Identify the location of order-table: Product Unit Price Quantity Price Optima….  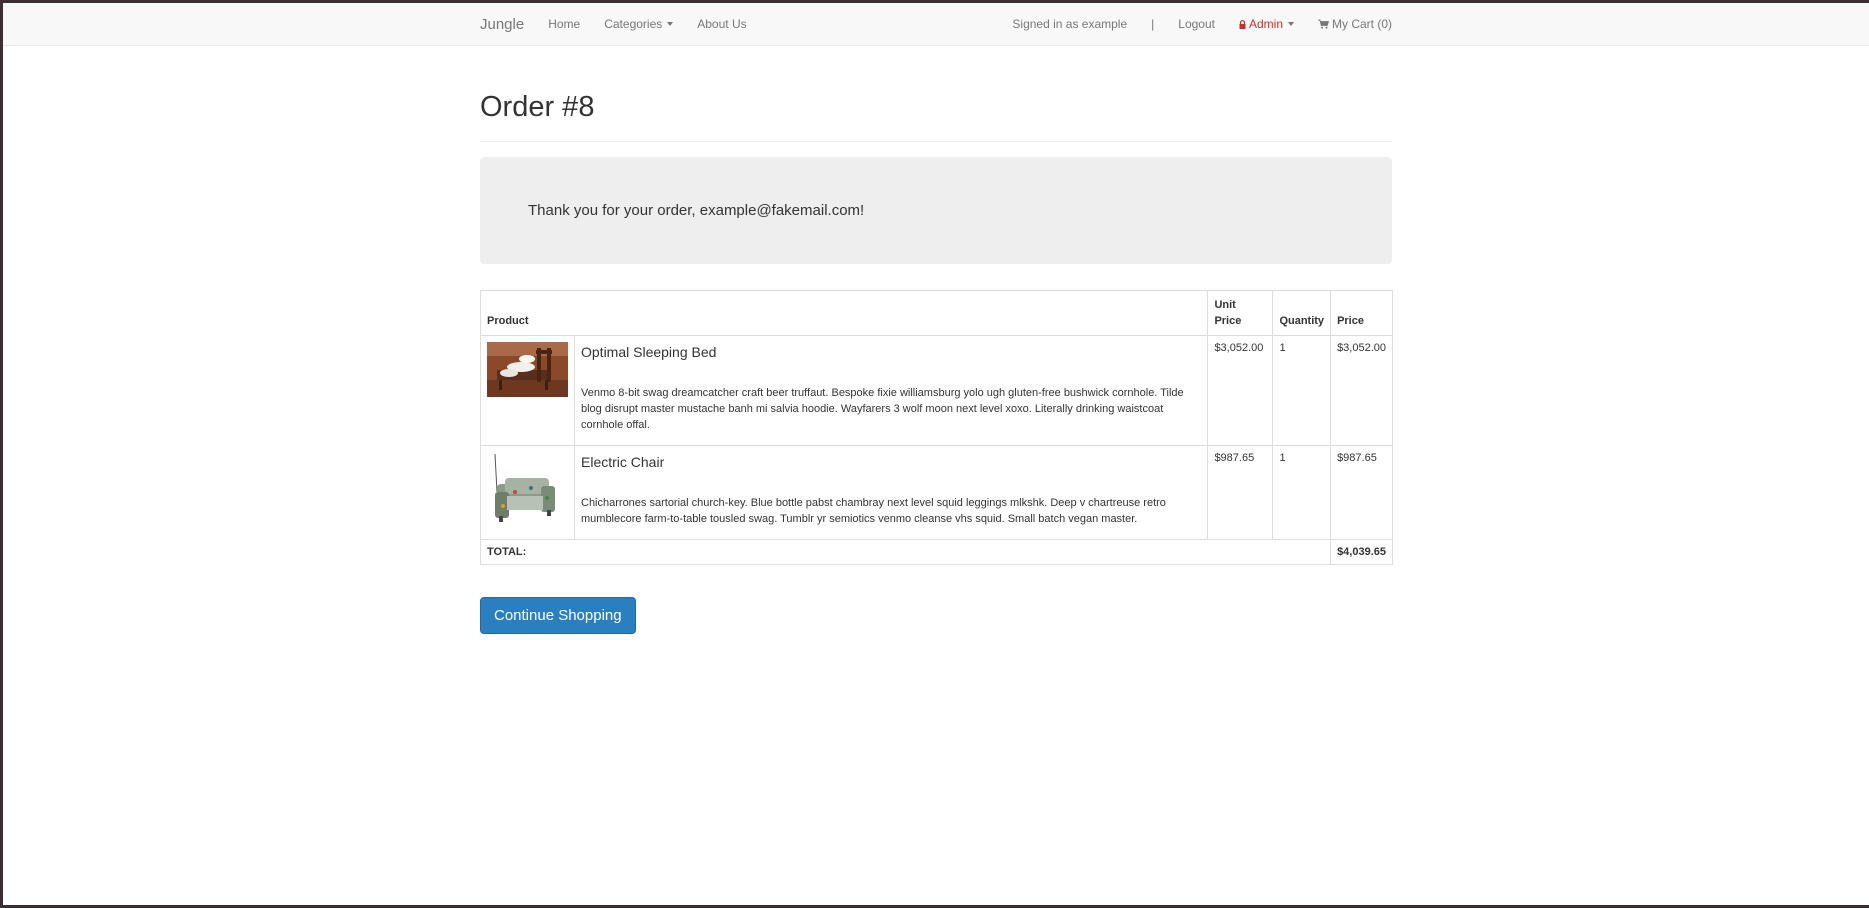
(936, 427).